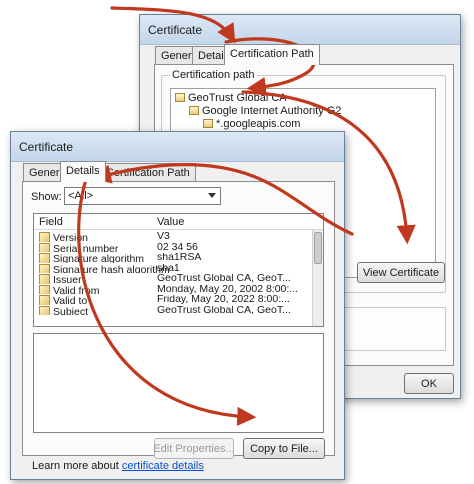 The width and height of the screenshot is (474, 484). What do you see at coordinates (178, 383) in the screenshot?
I see `field-detail-textbox` at bounding box center [178, 383].